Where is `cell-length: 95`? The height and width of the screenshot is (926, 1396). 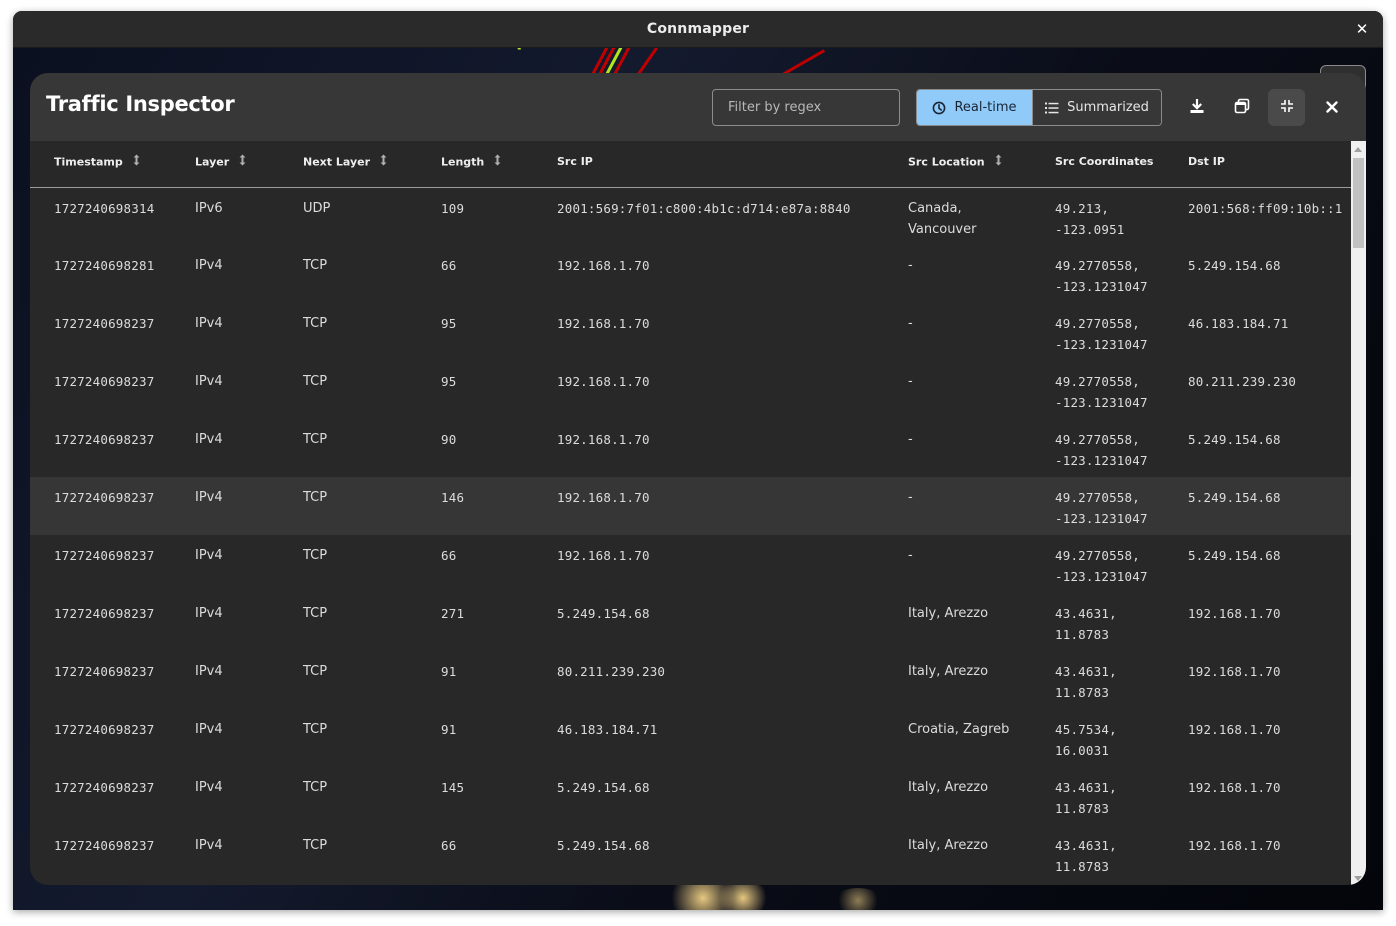
cell-length: 95 is located at coordinates (449, 323).